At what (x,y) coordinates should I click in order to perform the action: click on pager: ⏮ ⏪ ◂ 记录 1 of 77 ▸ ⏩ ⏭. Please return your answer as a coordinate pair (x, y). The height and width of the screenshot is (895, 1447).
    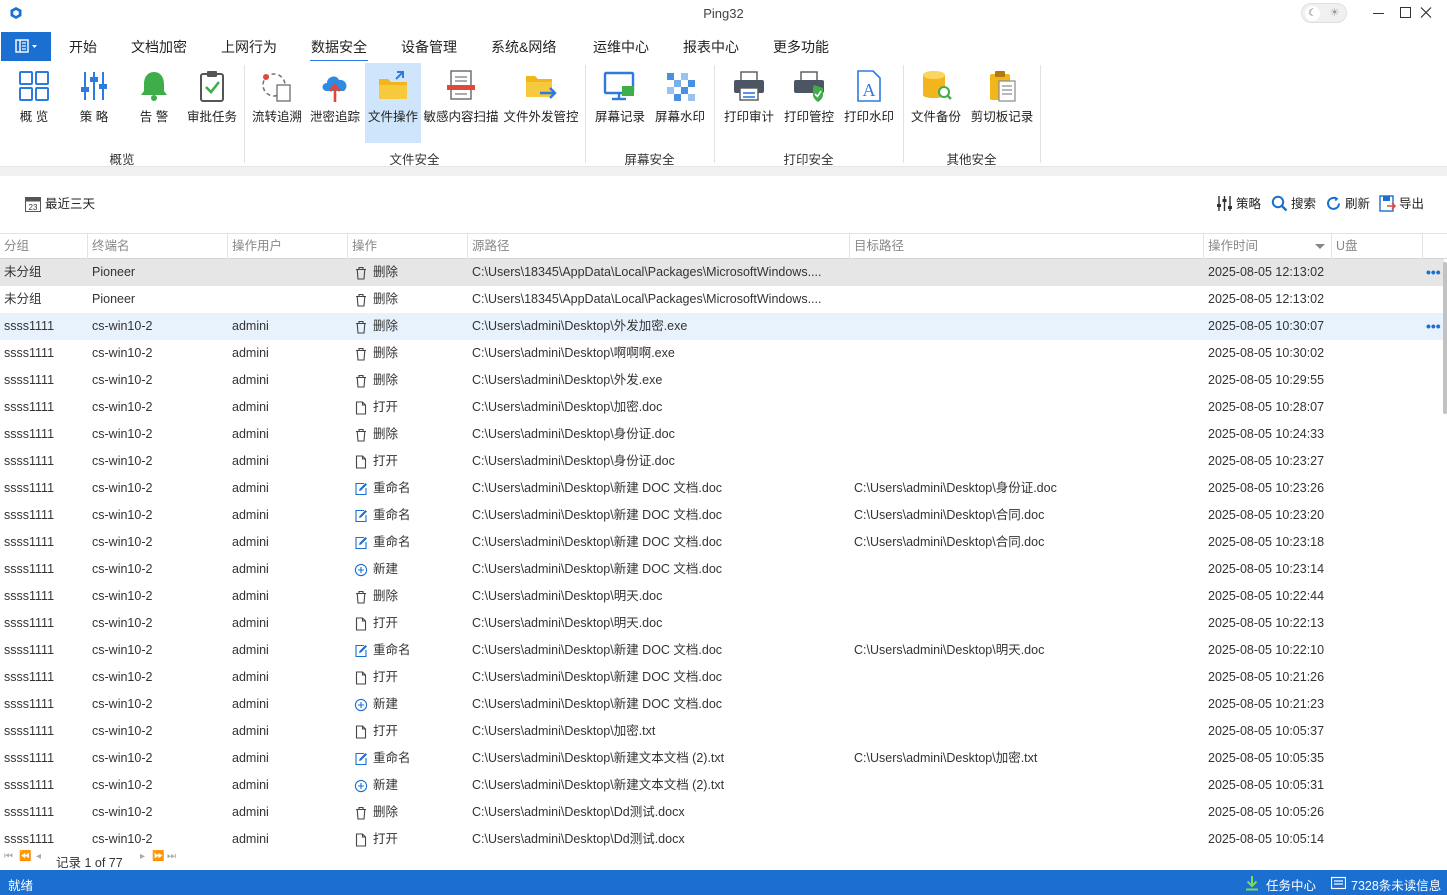
    Looking at the image, I should click on (723, 860).